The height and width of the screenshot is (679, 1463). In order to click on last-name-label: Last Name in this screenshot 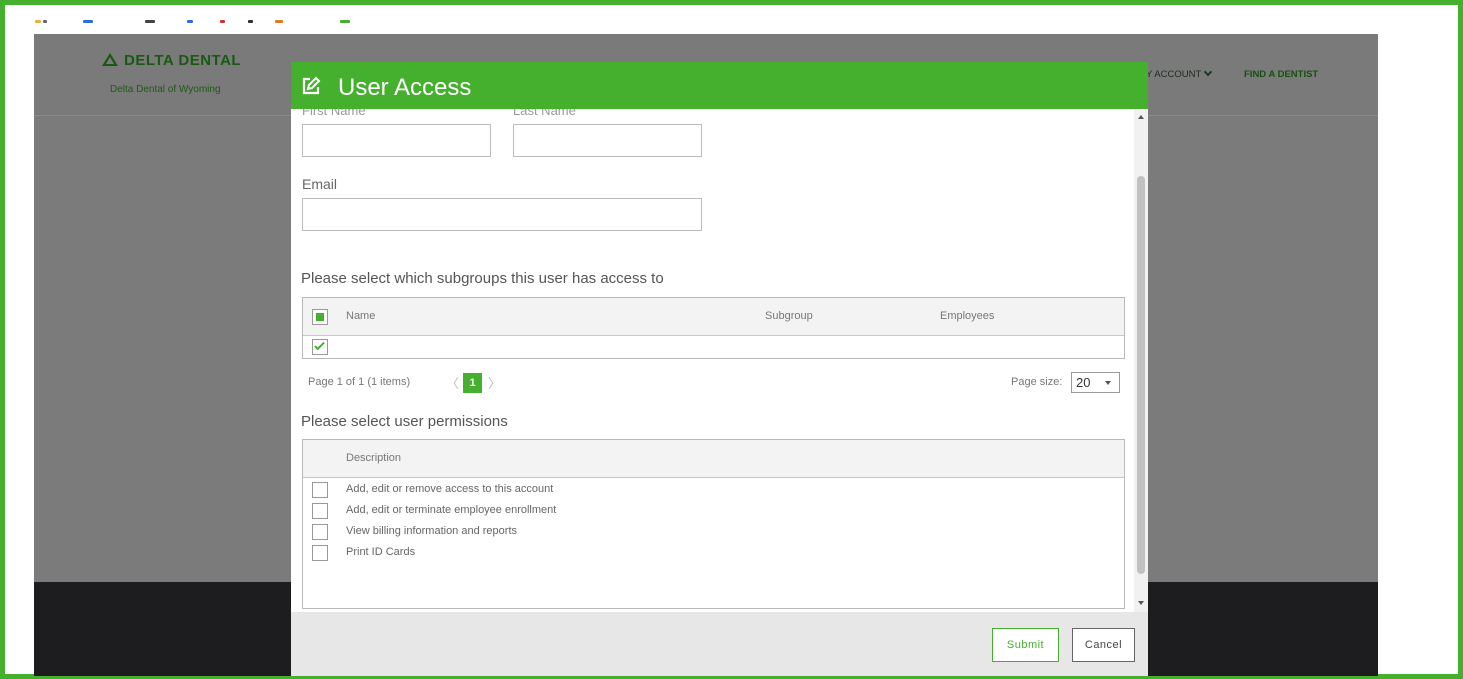, I will do `click(544, 113)`.